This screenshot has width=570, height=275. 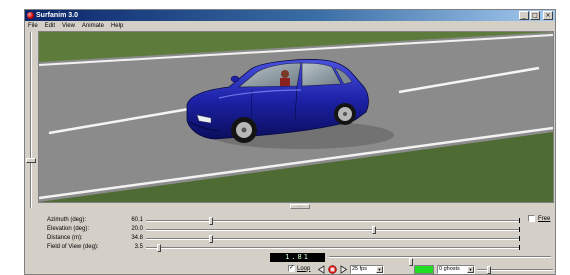 What do you see at coordinates (68, 229) in the screenshot?
I see `elevation-label: Elevation (deg):` at bounding box center [68, 229].